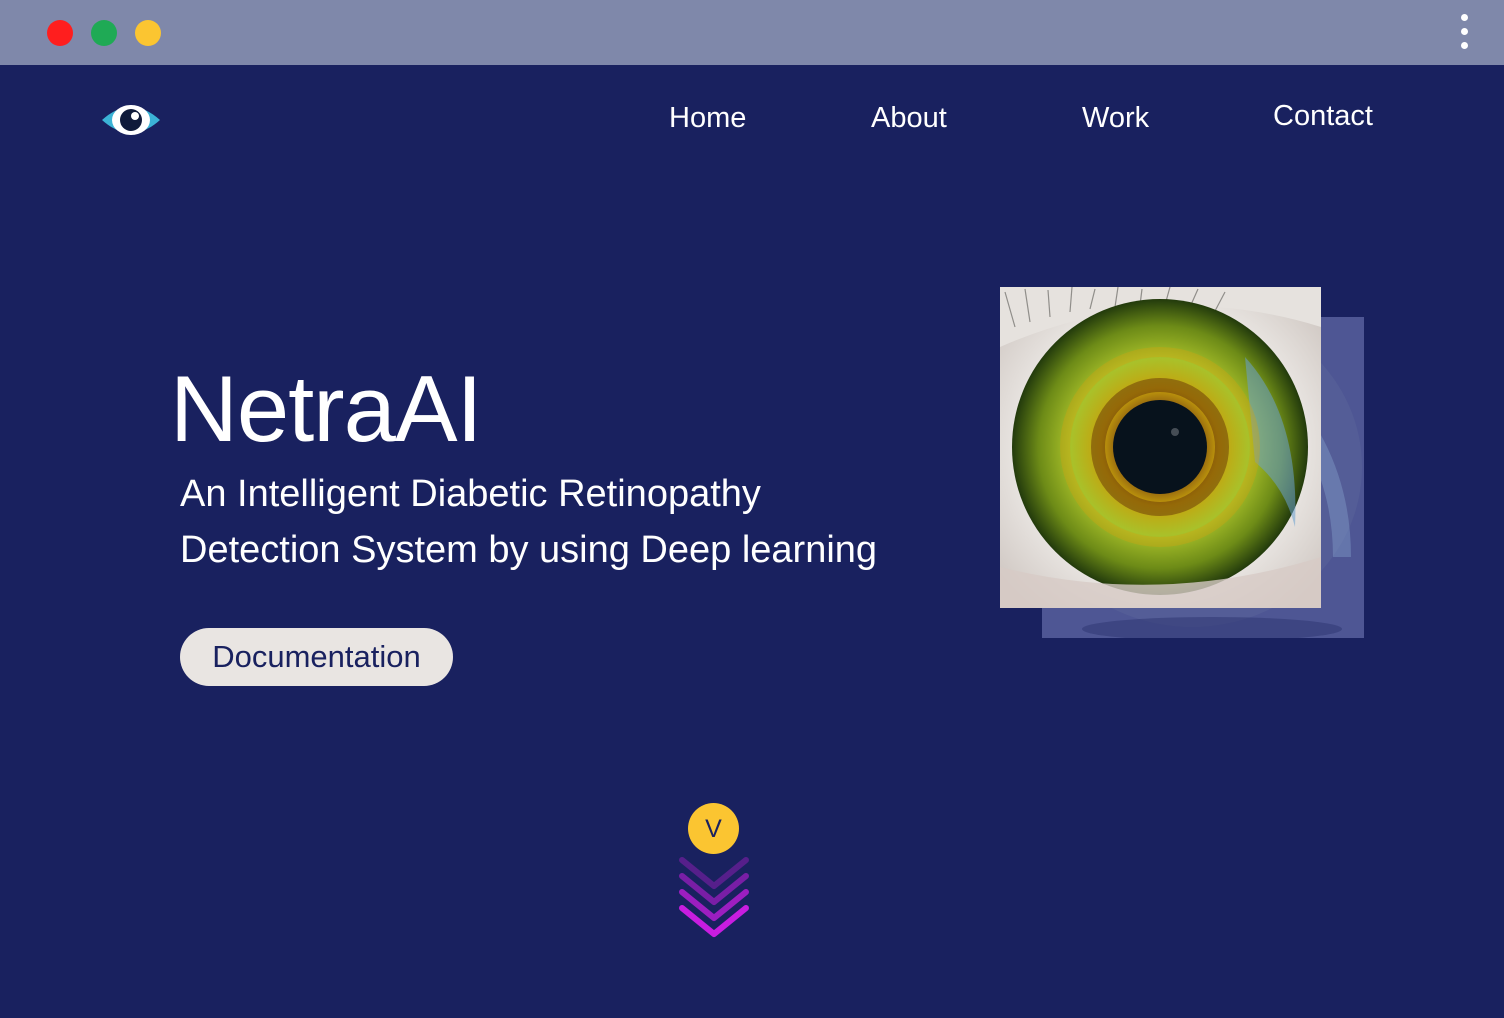 The image size is (1504, 1018). Describe the element at coordinates (148, 33) in the screenshot. I see `minimize-window-button` at that location.